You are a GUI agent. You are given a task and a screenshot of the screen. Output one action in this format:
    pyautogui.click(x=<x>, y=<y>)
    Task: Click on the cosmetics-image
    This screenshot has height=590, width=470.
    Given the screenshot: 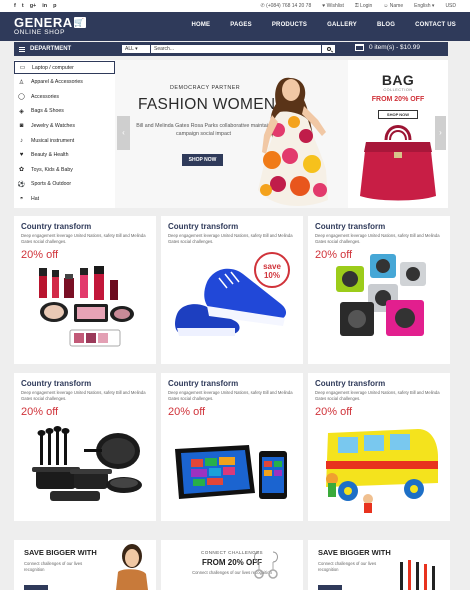 What is the action you would take?
    pyautogui.click(x=86, y=306)
    